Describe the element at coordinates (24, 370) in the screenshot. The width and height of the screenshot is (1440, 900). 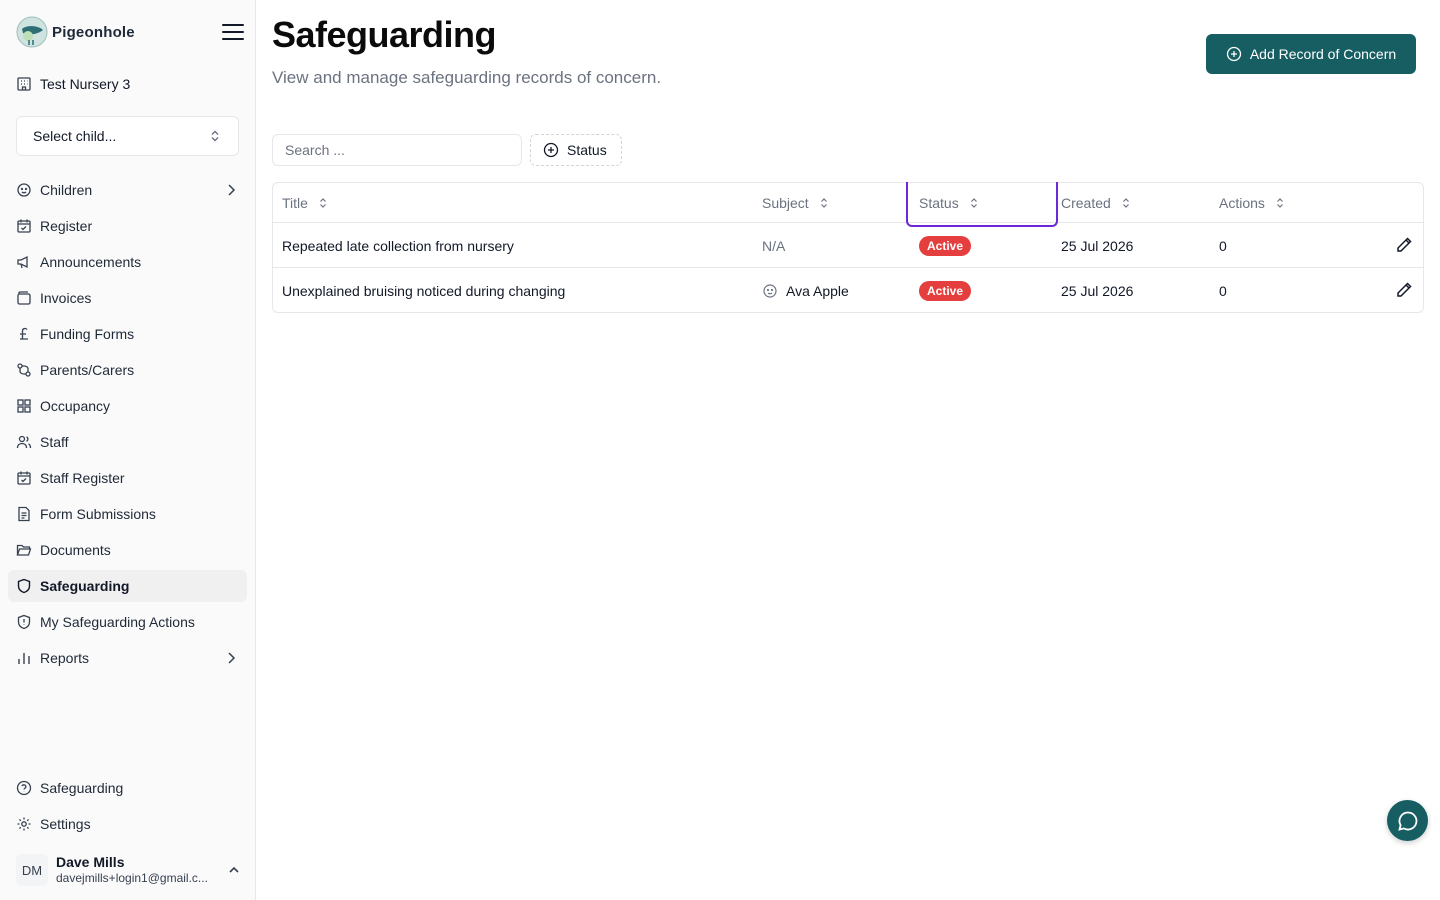
I see `git-compare-icon` at that location.